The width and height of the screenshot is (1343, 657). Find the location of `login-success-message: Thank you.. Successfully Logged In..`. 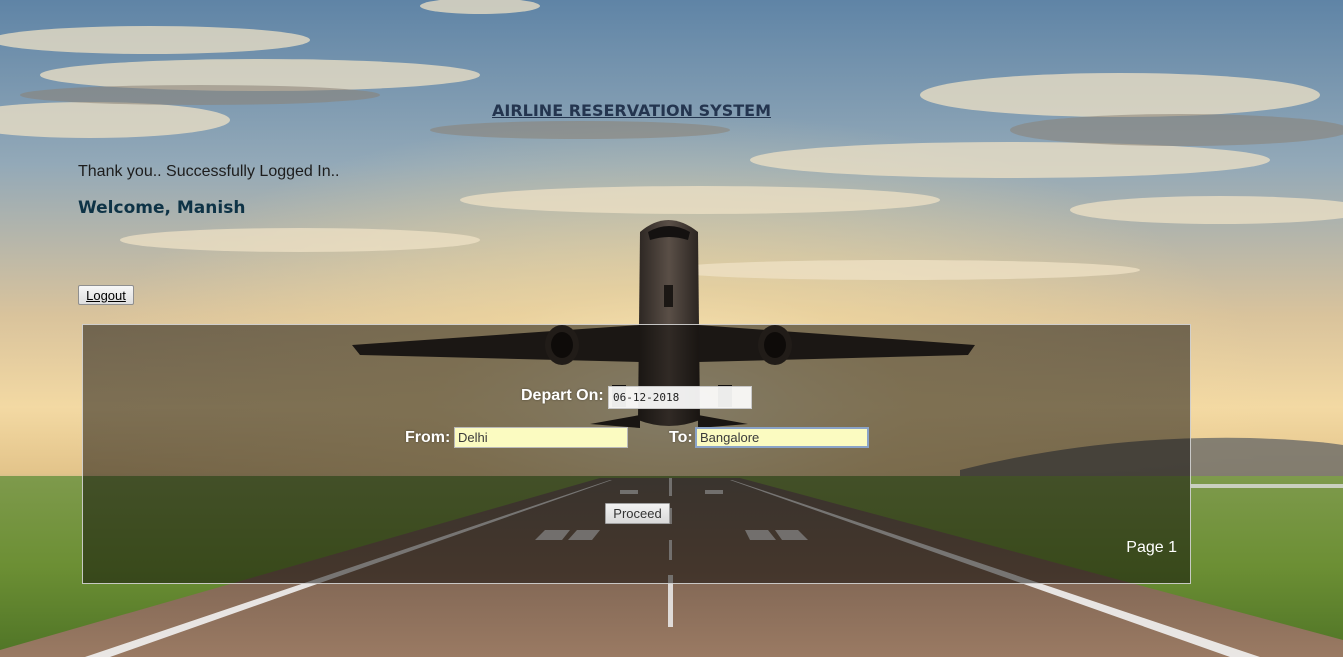

login-success-message: Thank you.. Successfully Logged In.. is located at coordinates (209, 171).